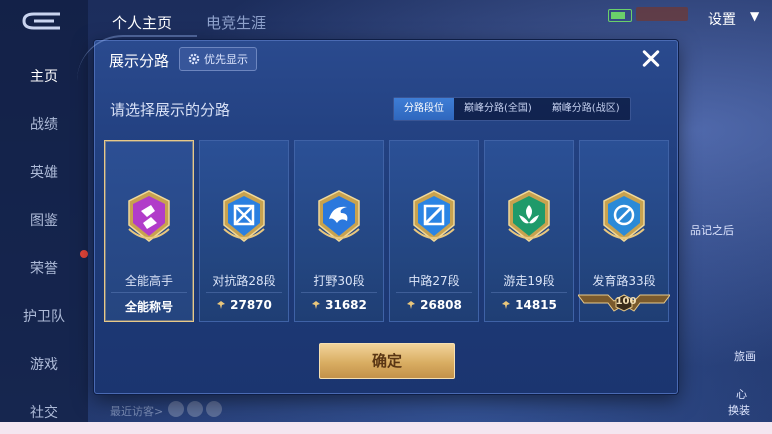 The height and width of the screenshot is (434, 772). I want to click on lane-type-tabs: 分路段位 巅峰分路(全国) 巅峰分路(战区), so click(512, 109).